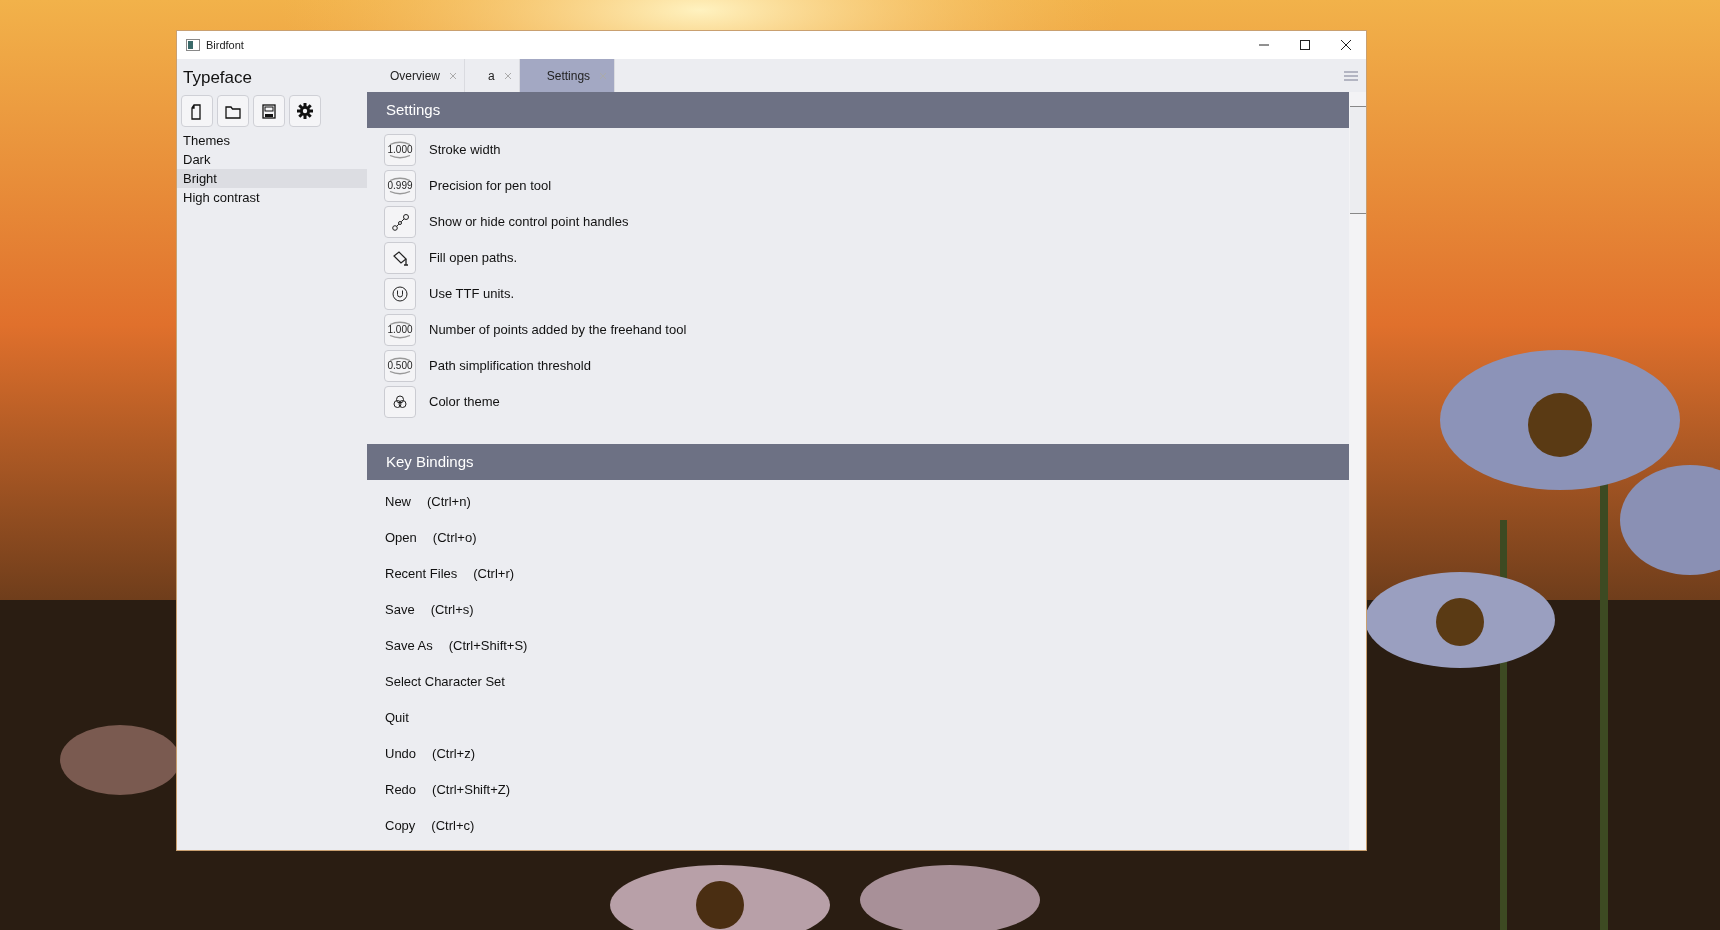 Image resolution: width=1720 pixels, height=930 pixels. Describe the element at coordinates (471, 790) in the screenshot. I see `shortcut-text: (Ctrl+Shift+Z)` at that location.